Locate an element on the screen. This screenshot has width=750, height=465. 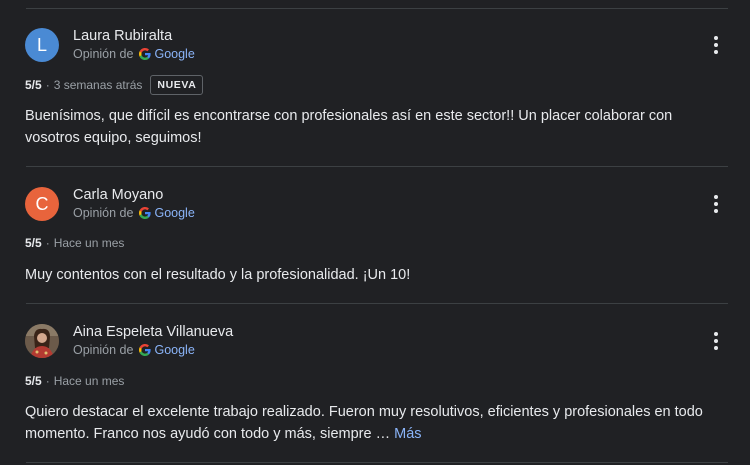
avatar: C is located at coordinates (42, 204).